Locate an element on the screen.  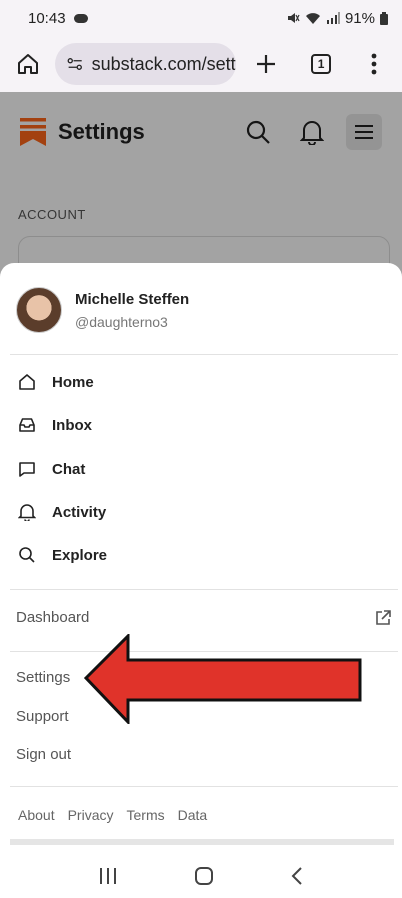
inbox-icon is located at coordinates (27, 425).